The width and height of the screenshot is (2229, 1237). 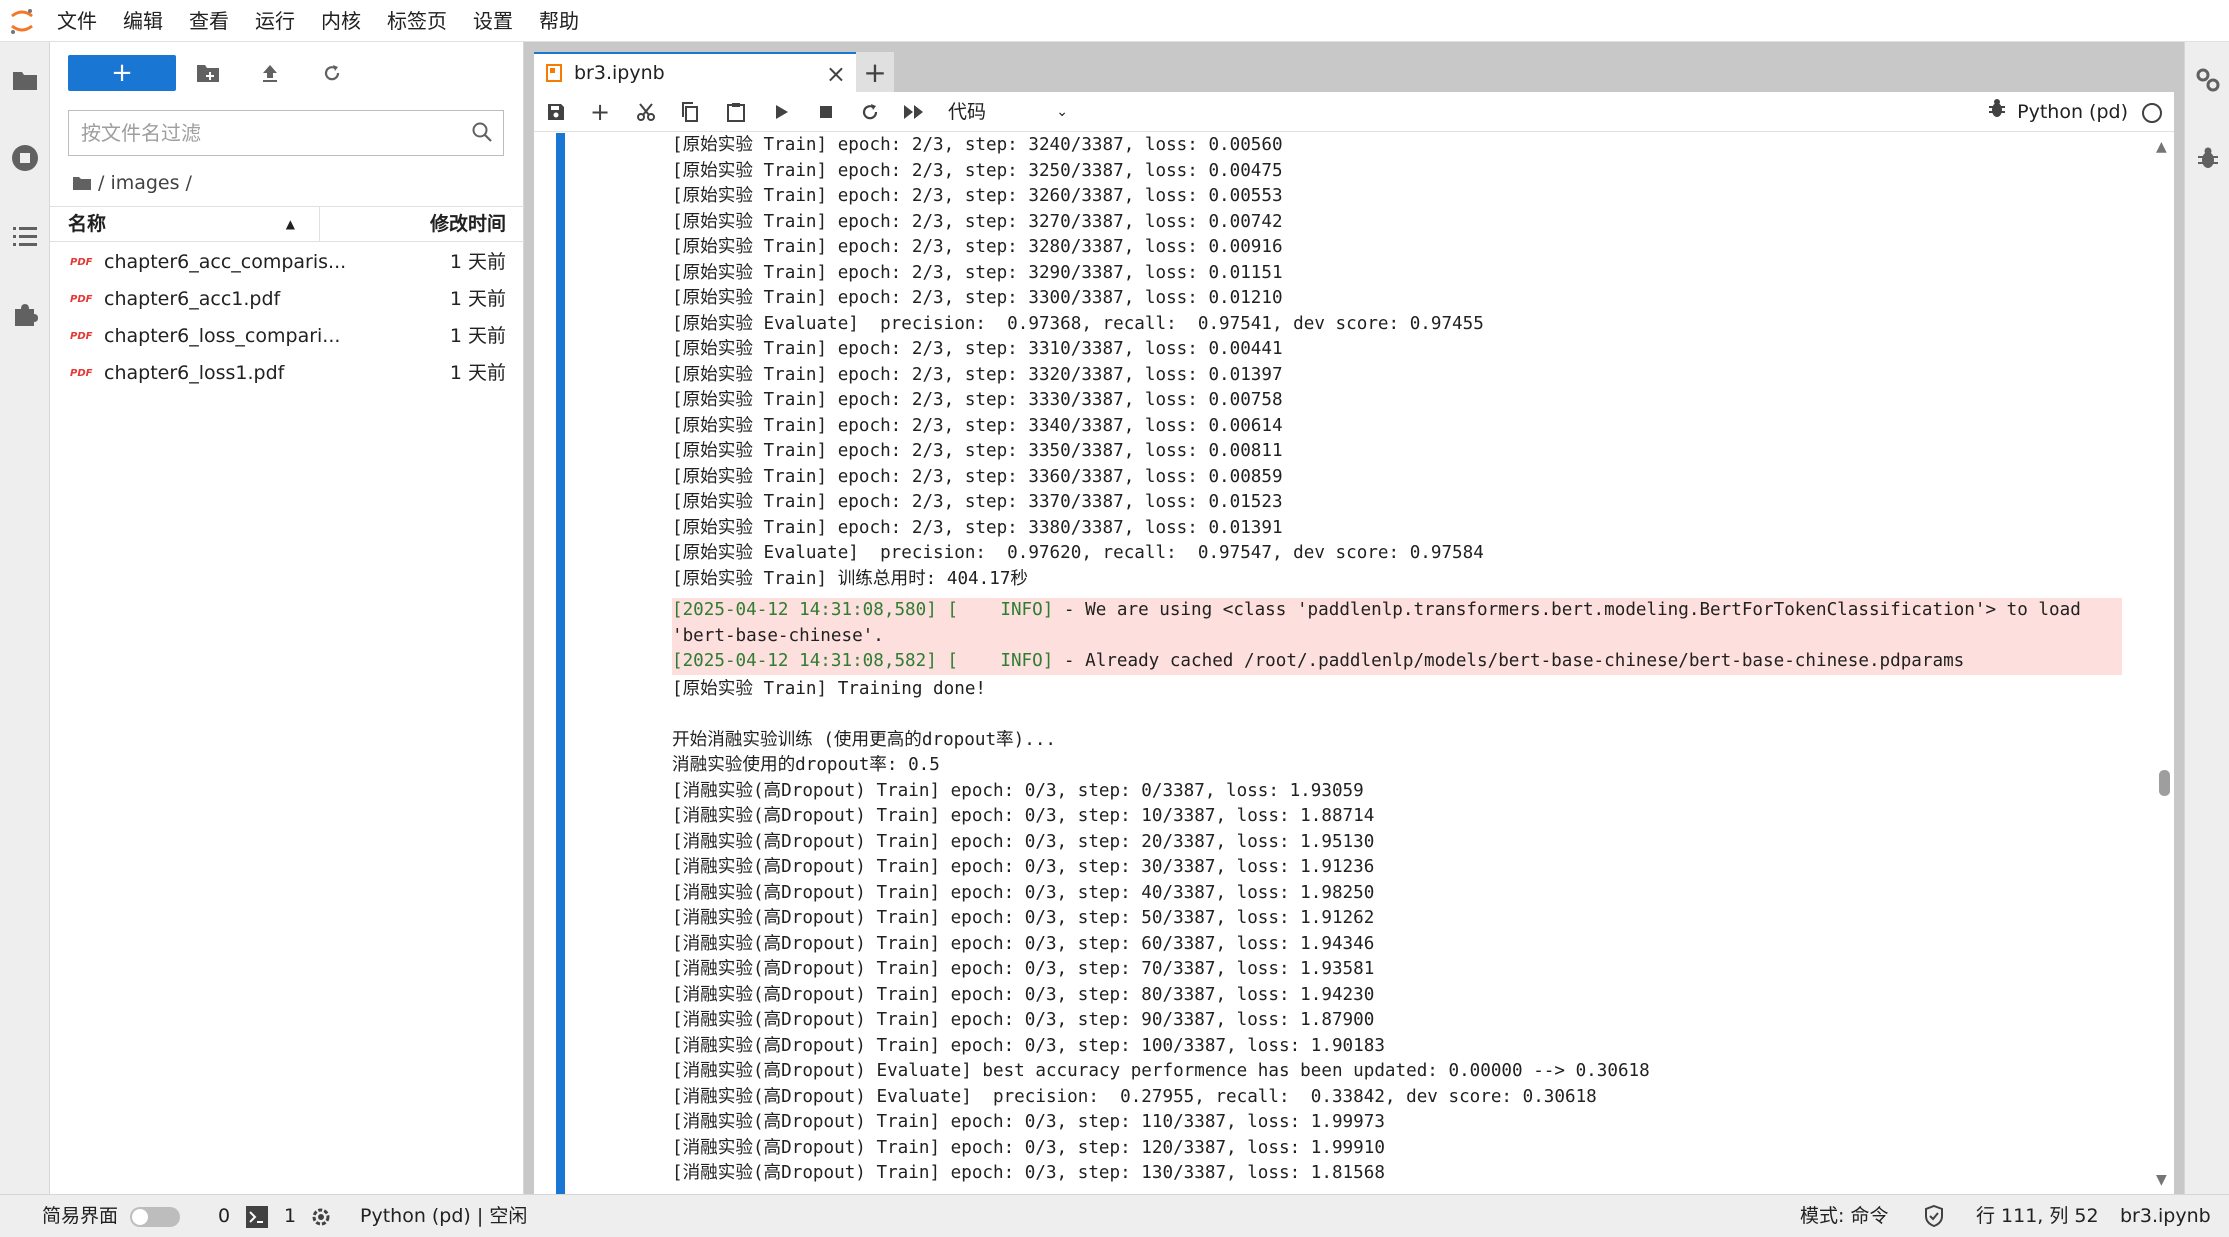 I want to click on scroll-down-icon: ▼, so click(x=2161, y=1180).